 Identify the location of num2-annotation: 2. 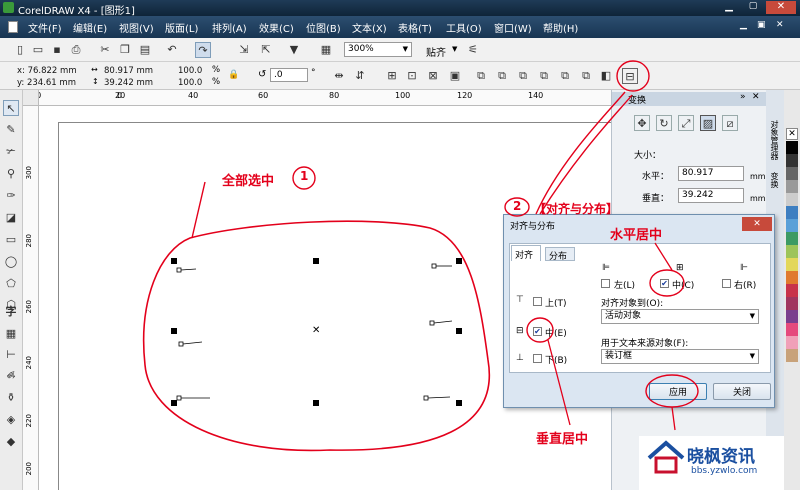
(517, 206).